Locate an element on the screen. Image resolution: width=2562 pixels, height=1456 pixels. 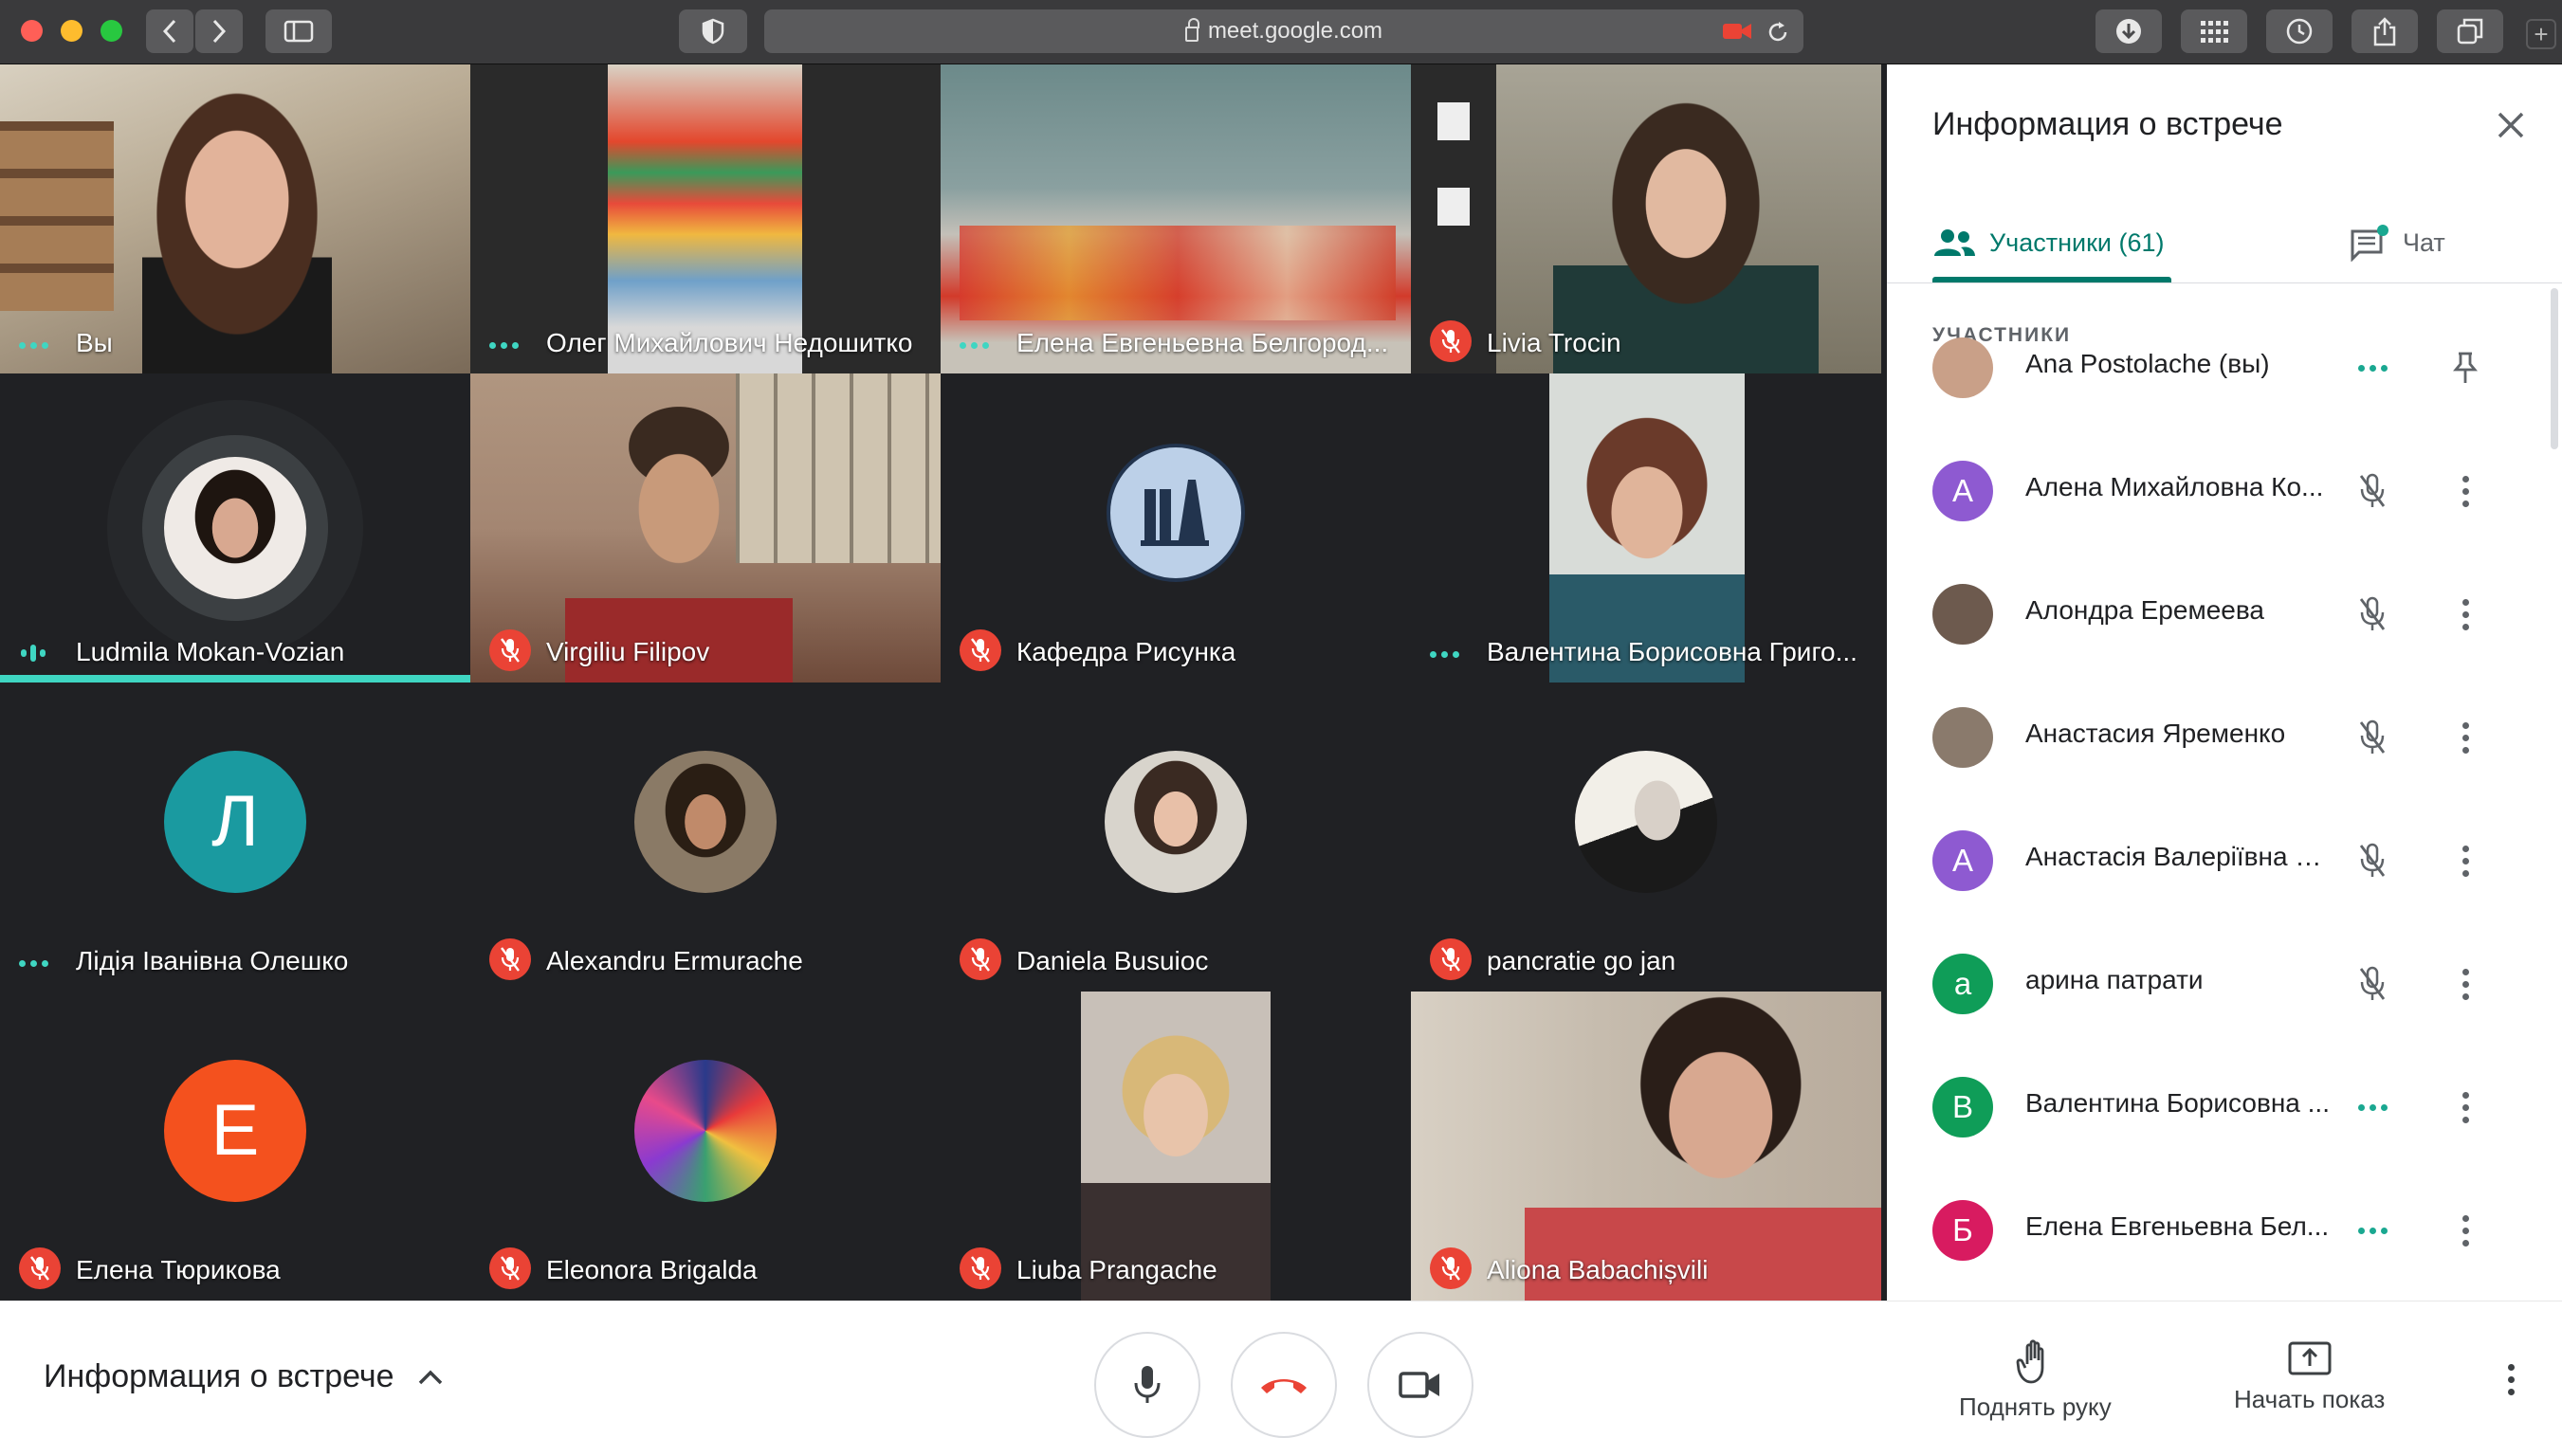
chevron-right-icon is located at coordinates (220, 31).